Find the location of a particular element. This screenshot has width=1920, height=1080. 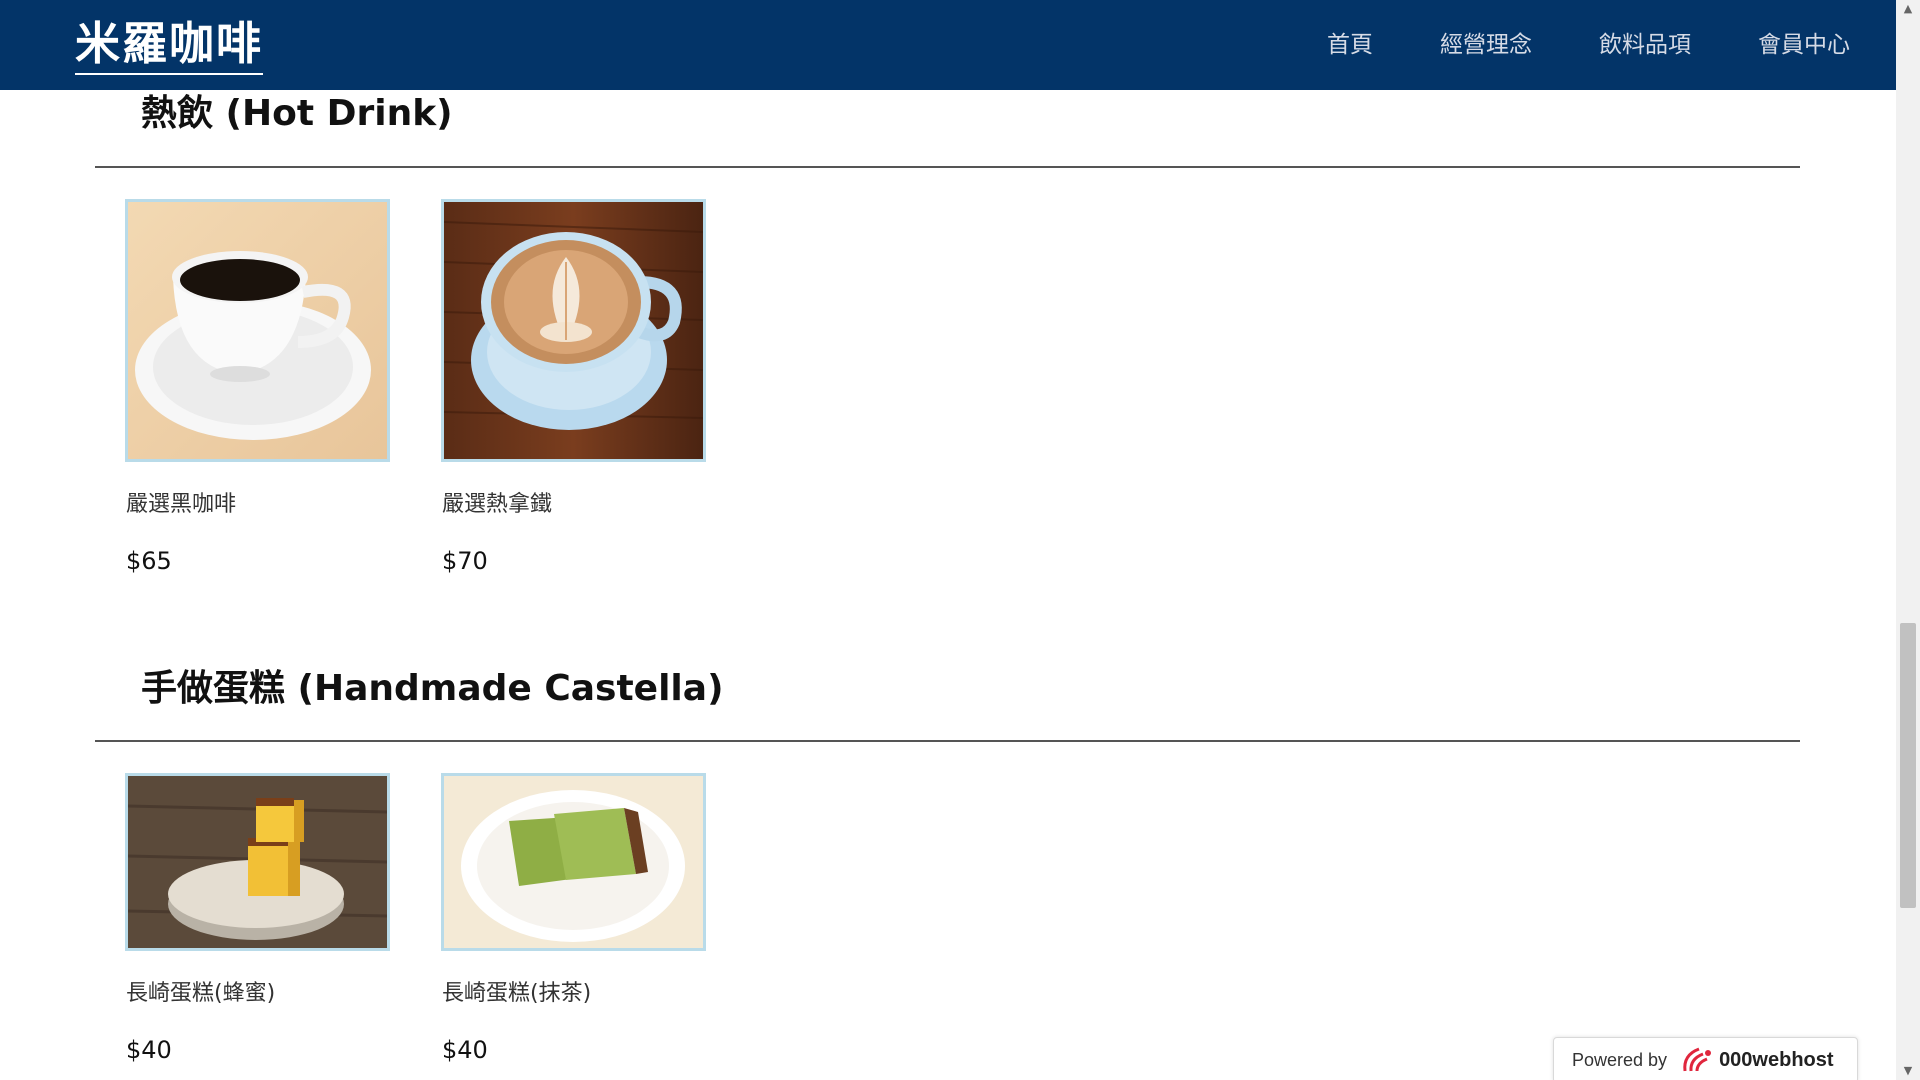

main-nav: 首頁 經營理念 飲料品項 會員中心 is located at coordinates (1555, 45).